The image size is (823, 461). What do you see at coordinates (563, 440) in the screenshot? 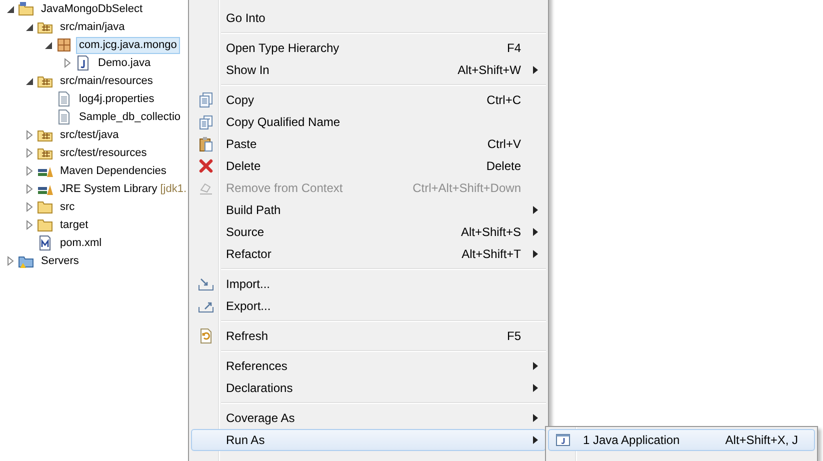
I see `java-app-icon` at bounding box center [563, 440].